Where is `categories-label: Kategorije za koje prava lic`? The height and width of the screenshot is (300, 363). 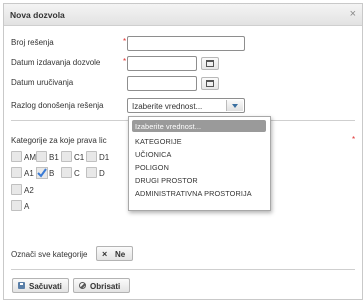 categories-label: Kategorije za koje prava lic is located at coordinates (59, 140).